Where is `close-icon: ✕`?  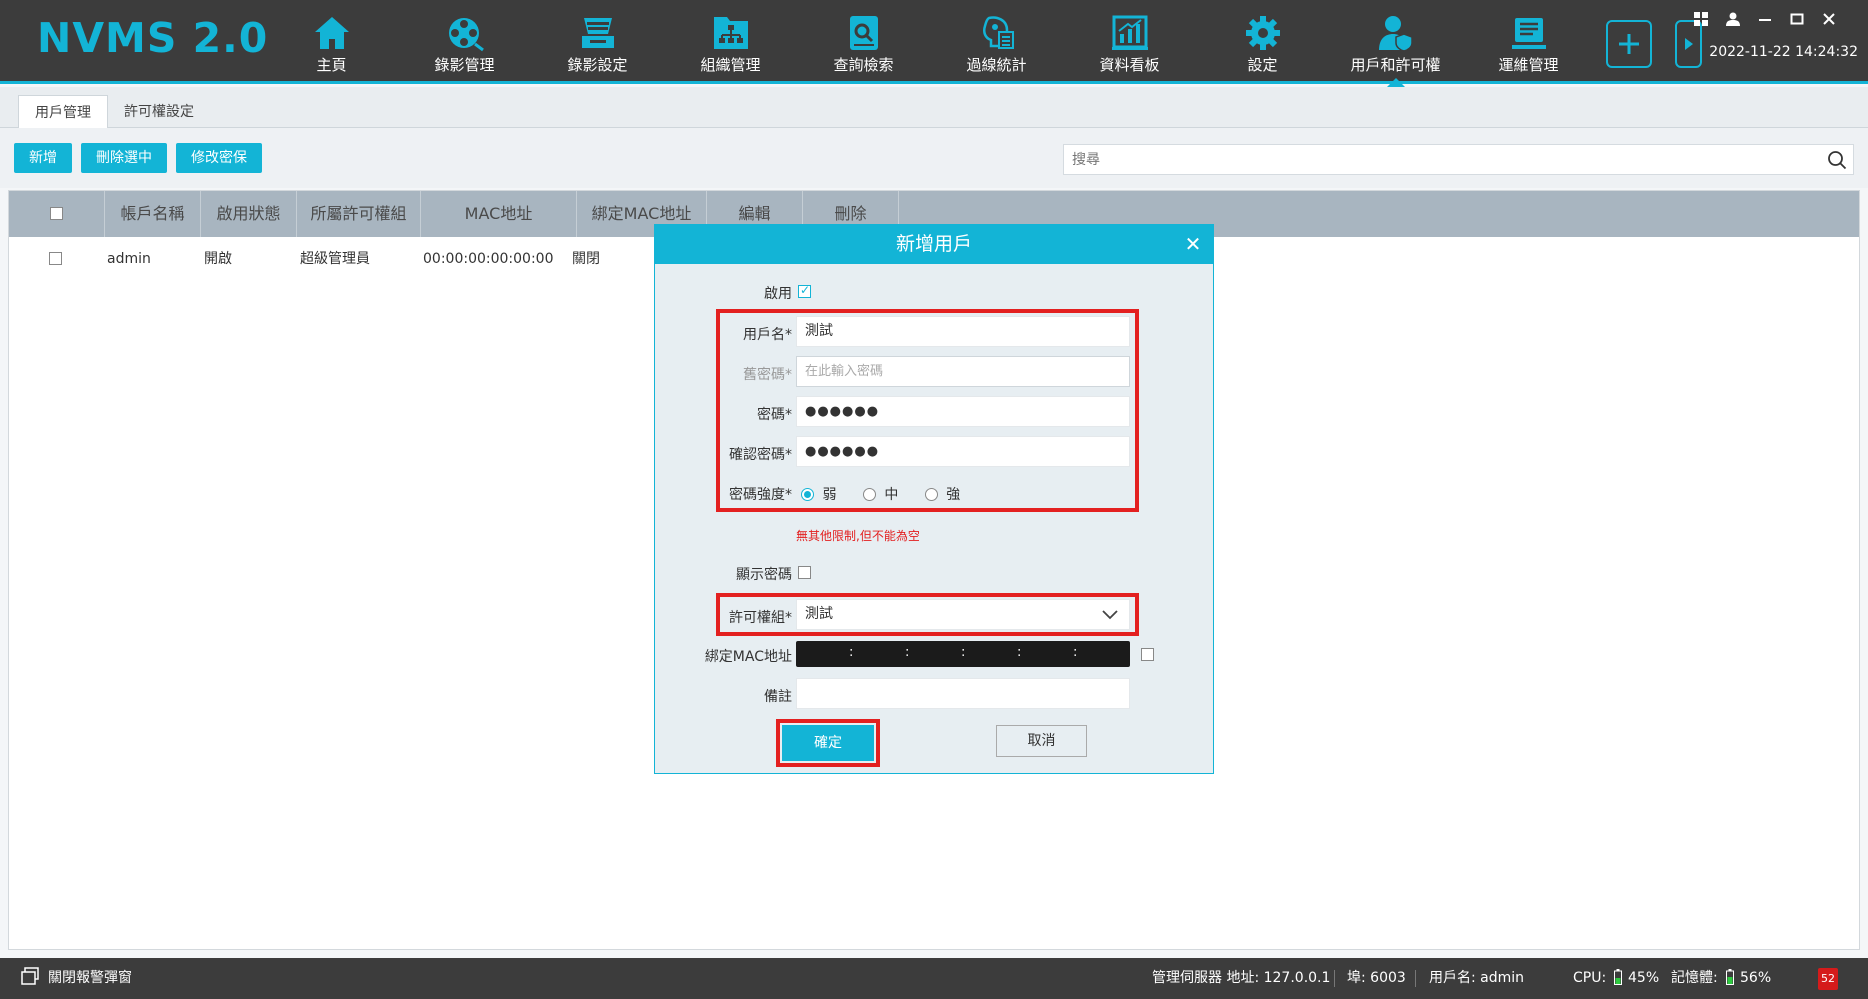 close-icon: ✕ is located at coordinates (1193, 244).